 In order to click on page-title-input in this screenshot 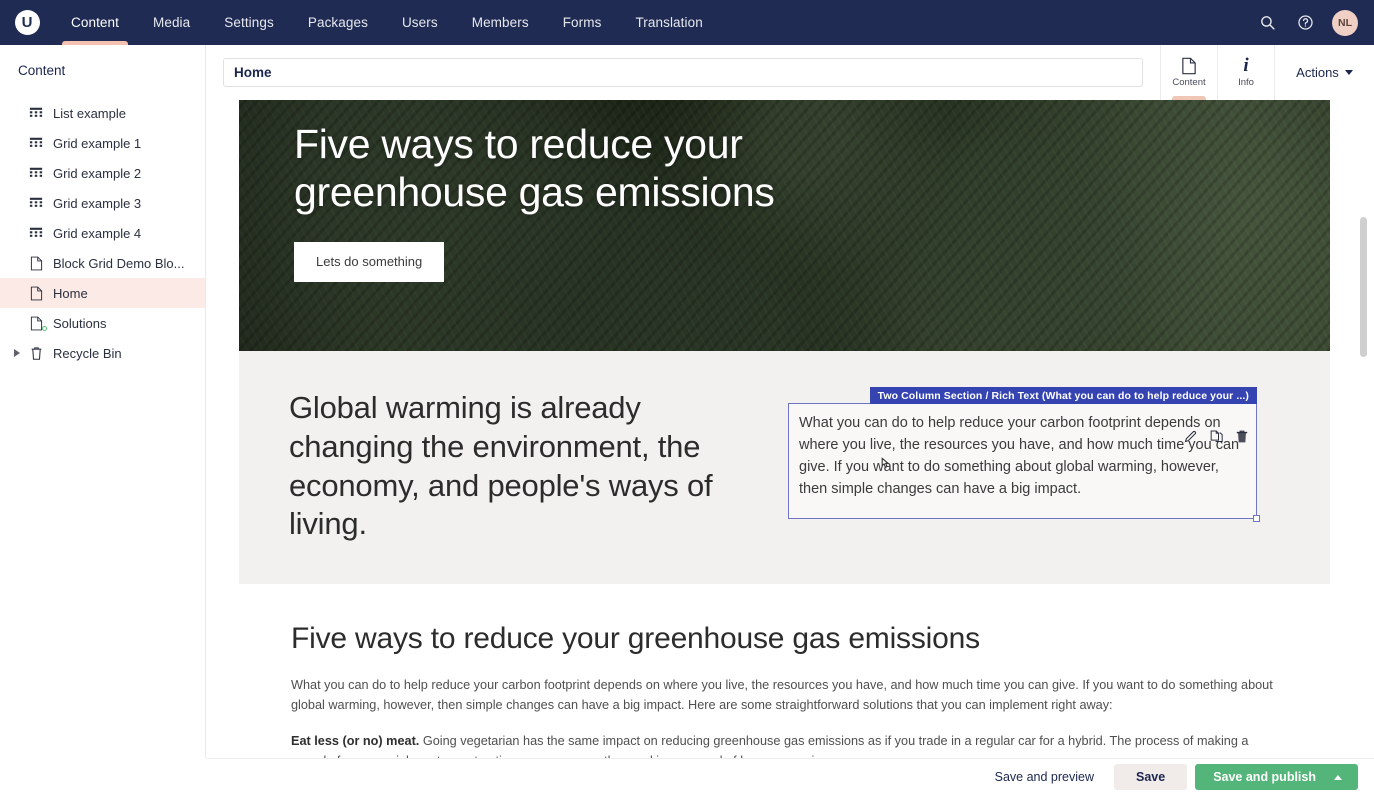, I will do `click(683, 72)`.